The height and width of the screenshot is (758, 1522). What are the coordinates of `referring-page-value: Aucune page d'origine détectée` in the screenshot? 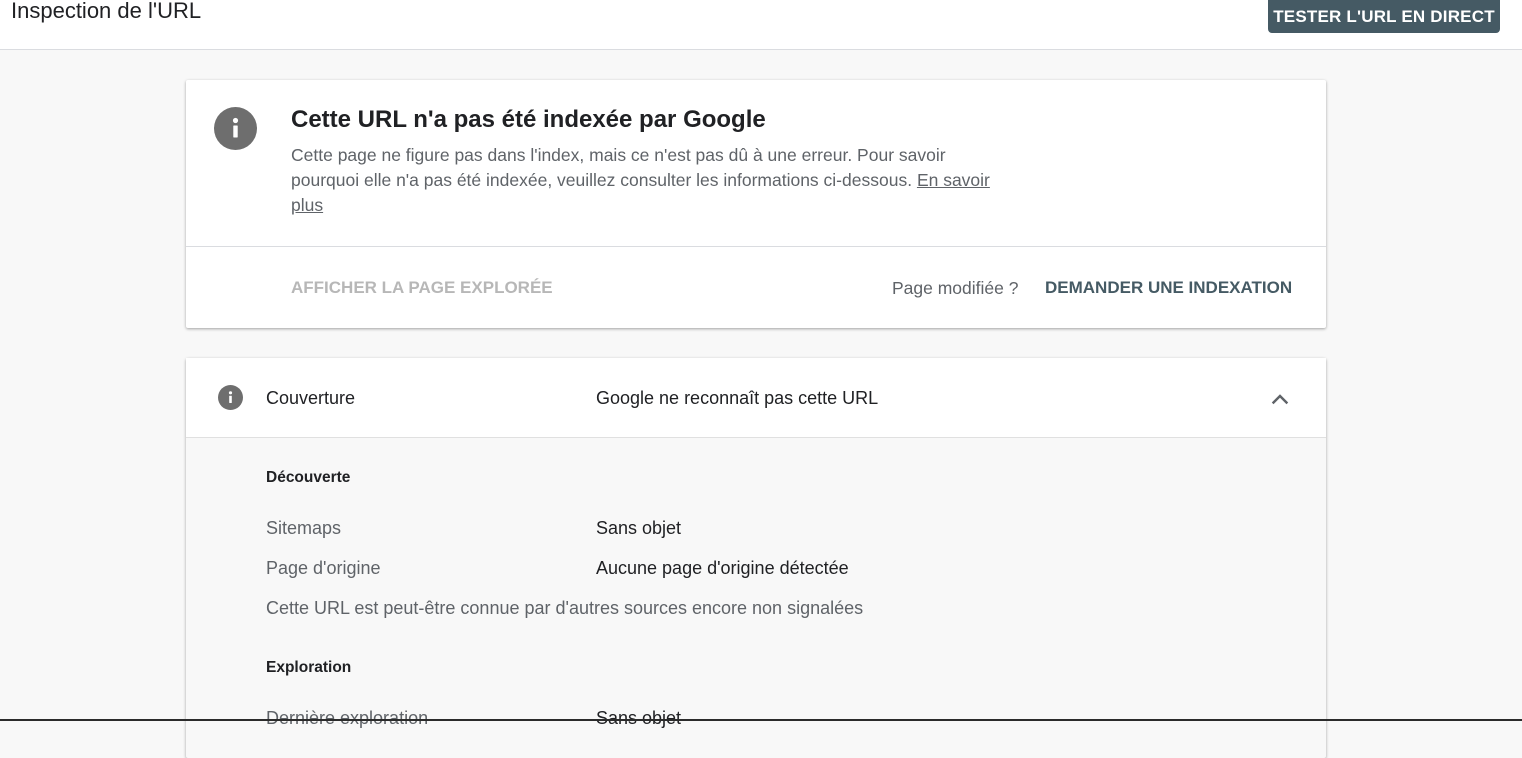 It's located at (722, 568).